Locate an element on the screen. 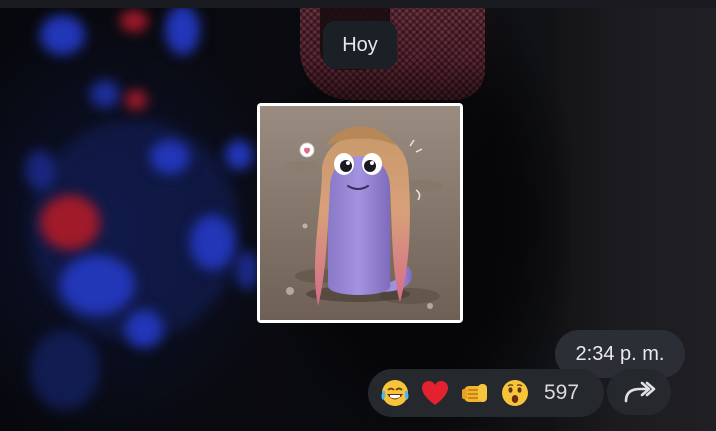  forward-arrow-icon is located at coordinates (640, 392).